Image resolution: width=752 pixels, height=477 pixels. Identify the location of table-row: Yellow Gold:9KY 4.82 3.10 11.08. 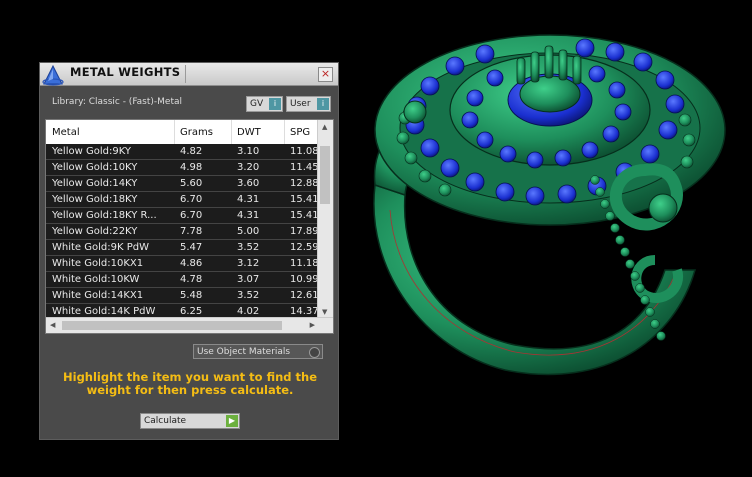
(182, 152).